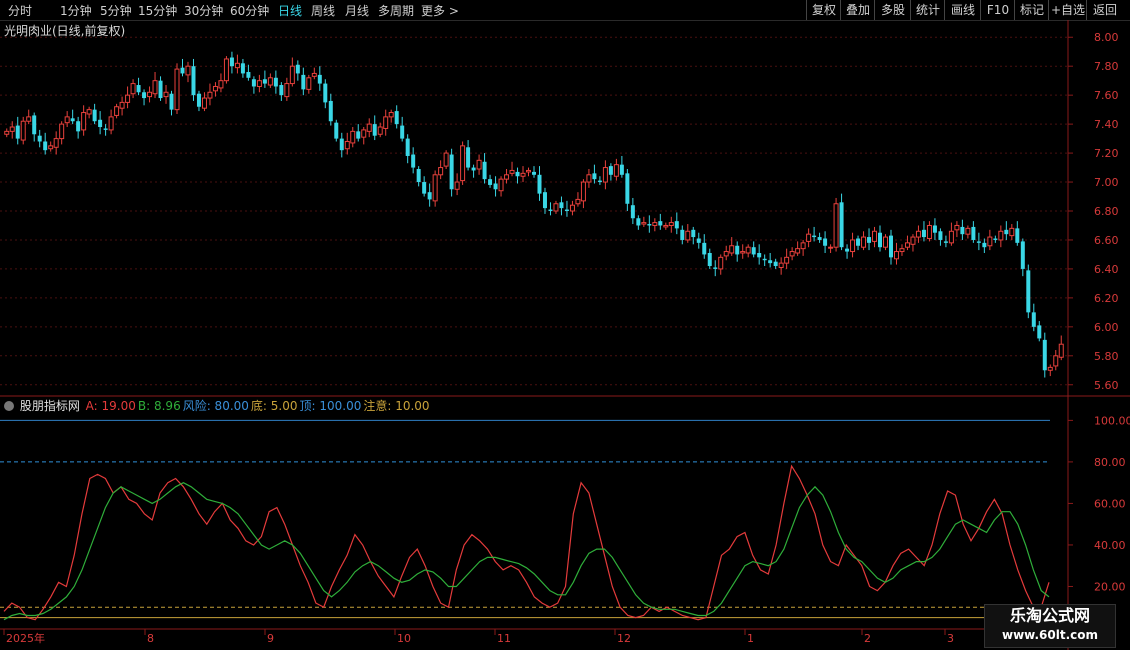 This screenshot has width=1130, height=650. Describe the element at coordinates (1106, 37) in the screenshot. I see `price-axis-label: 8.00` at that location.